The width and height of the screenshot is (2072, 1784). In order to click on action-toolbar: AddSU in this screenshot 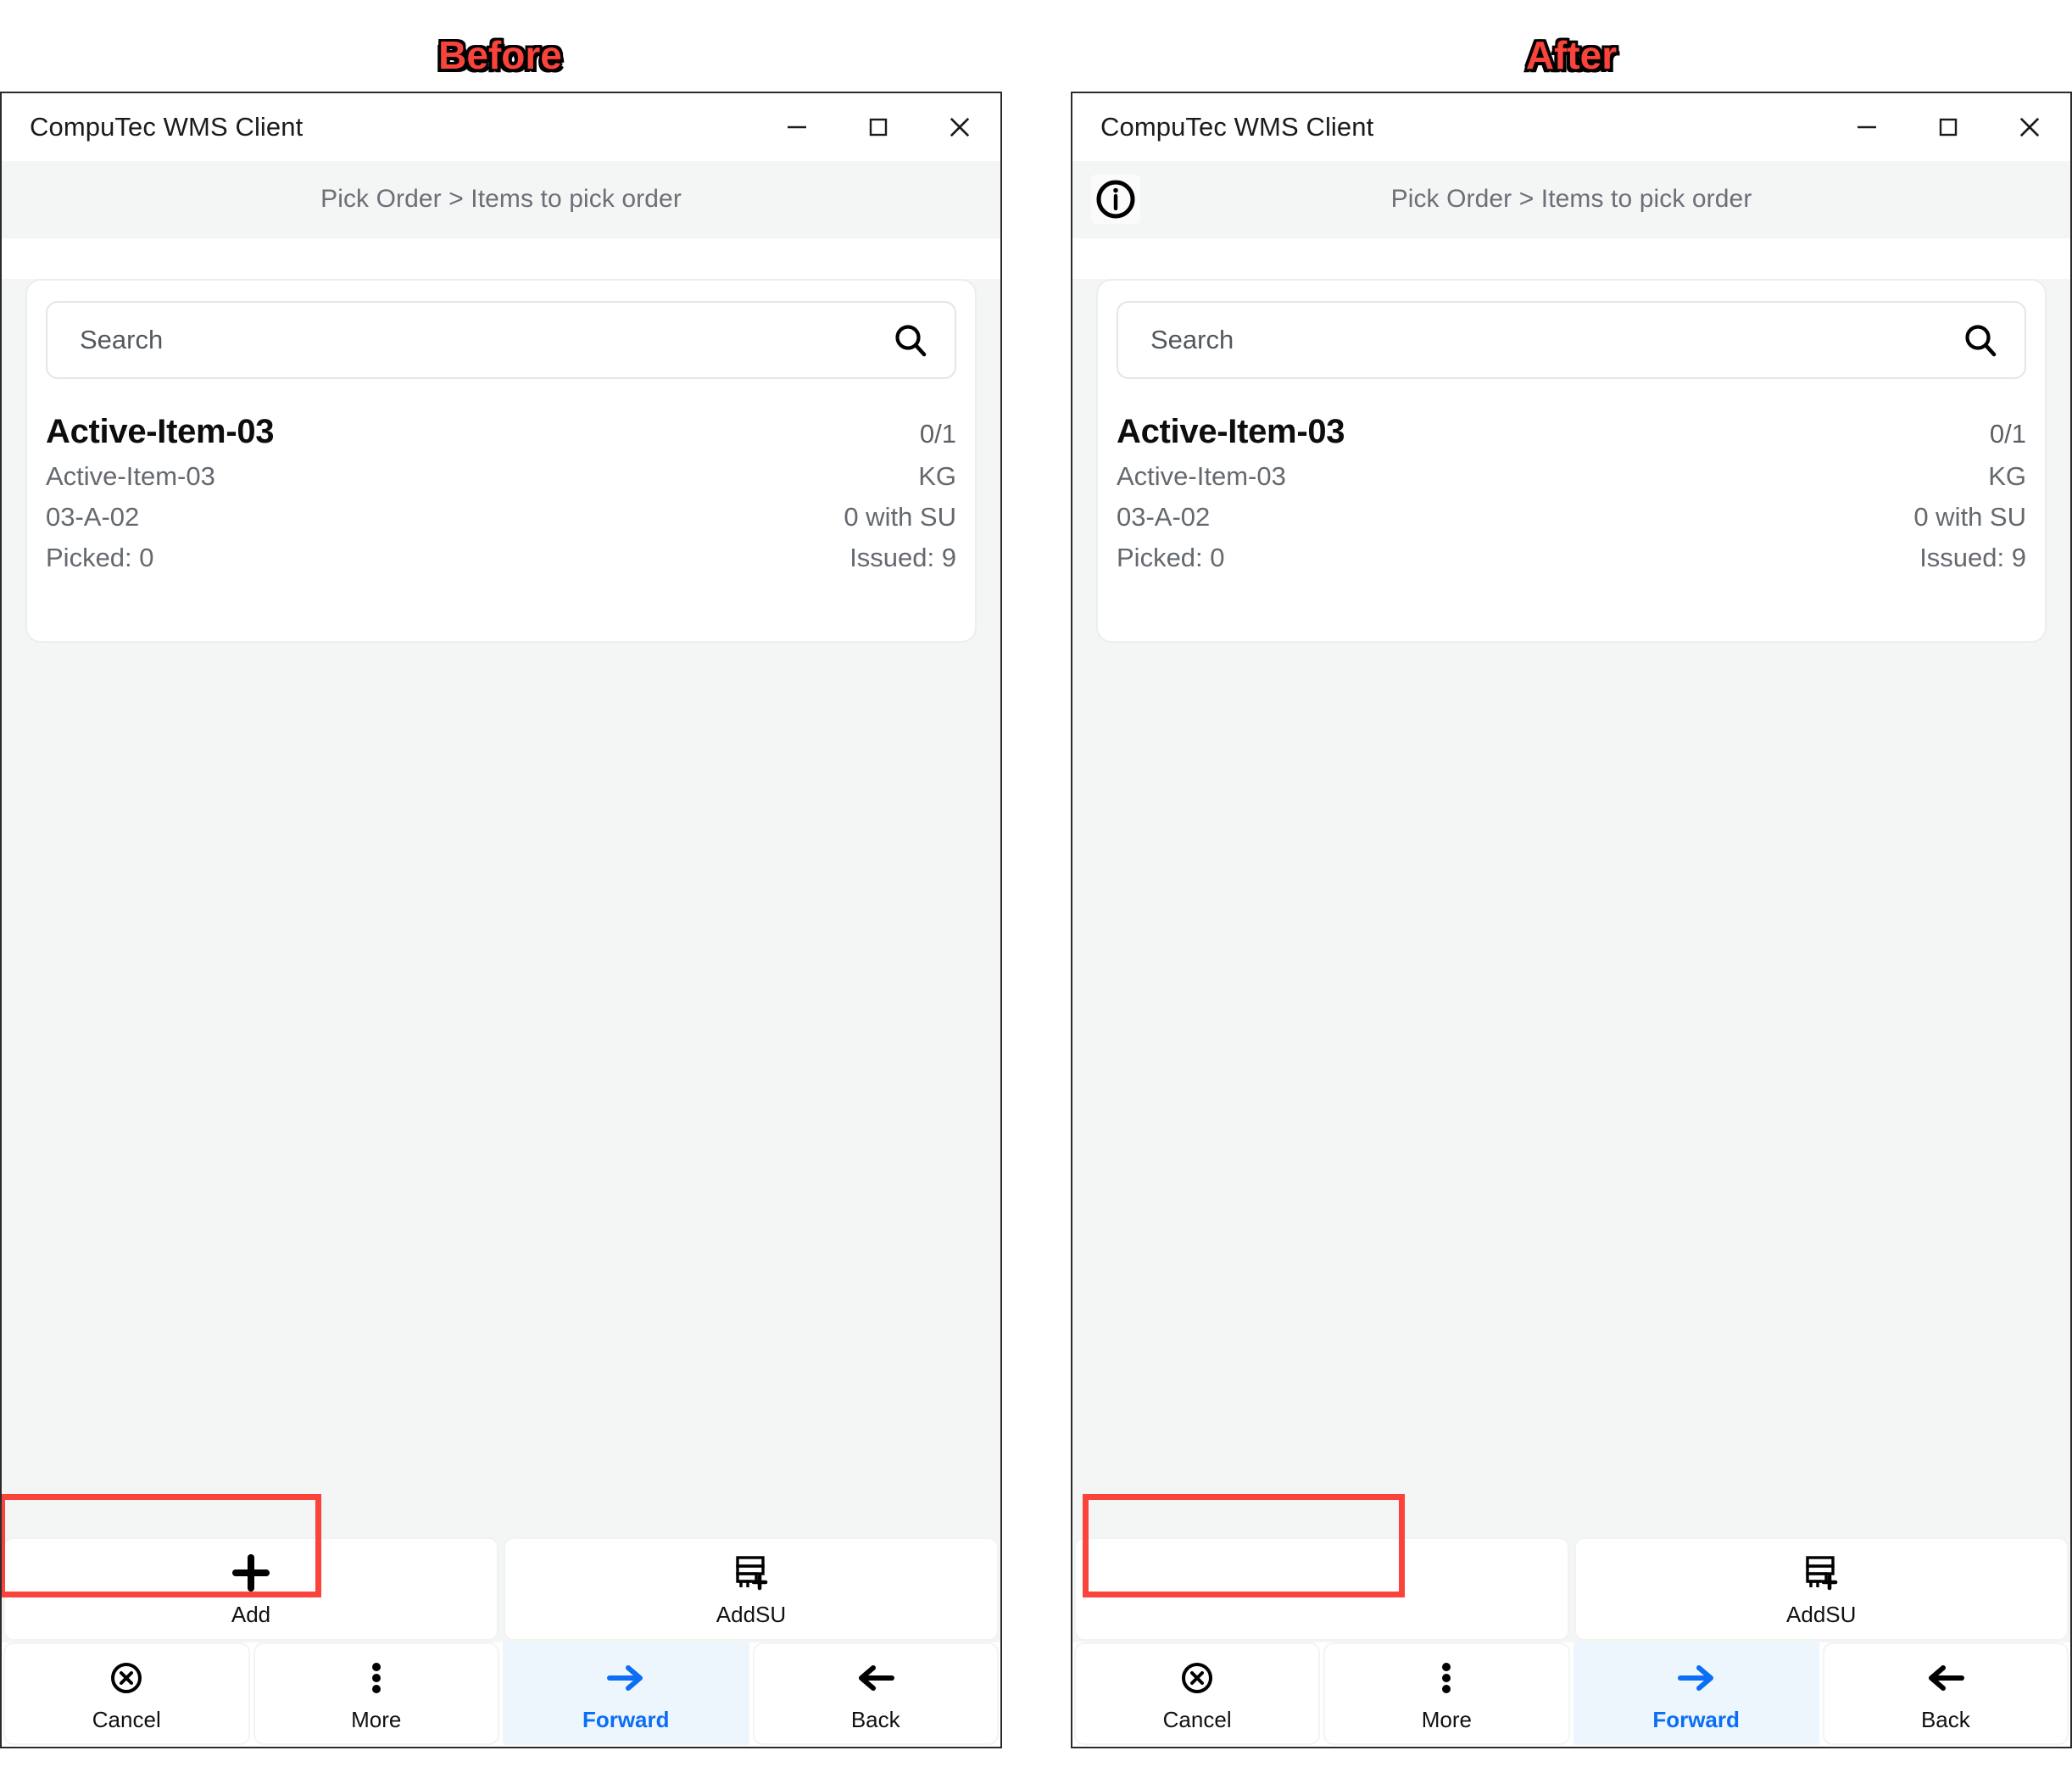, I will do `click(1571, 1589)`.